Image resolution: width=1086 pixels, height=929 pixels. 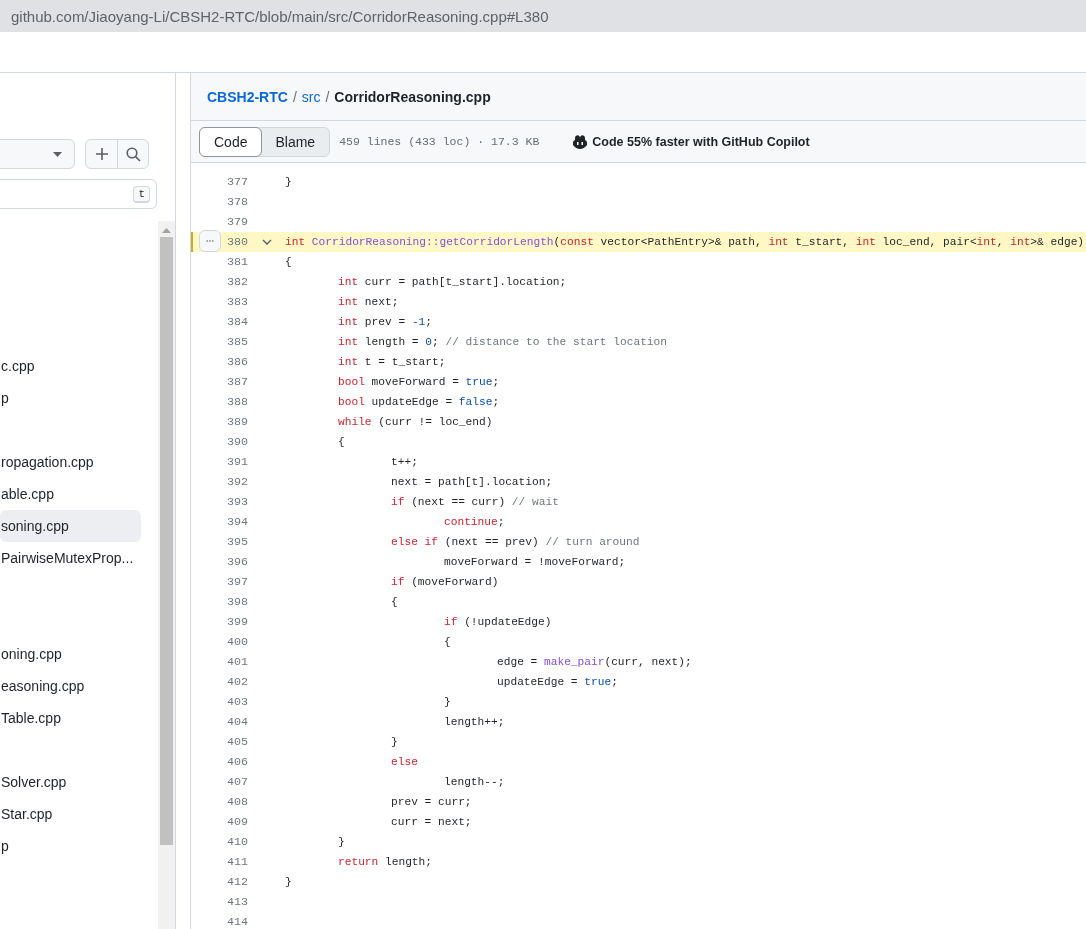 What do you see at coordinates (220, 482) in the screenshot?
I see `line-number: 392` at bounding box center [220, 482].